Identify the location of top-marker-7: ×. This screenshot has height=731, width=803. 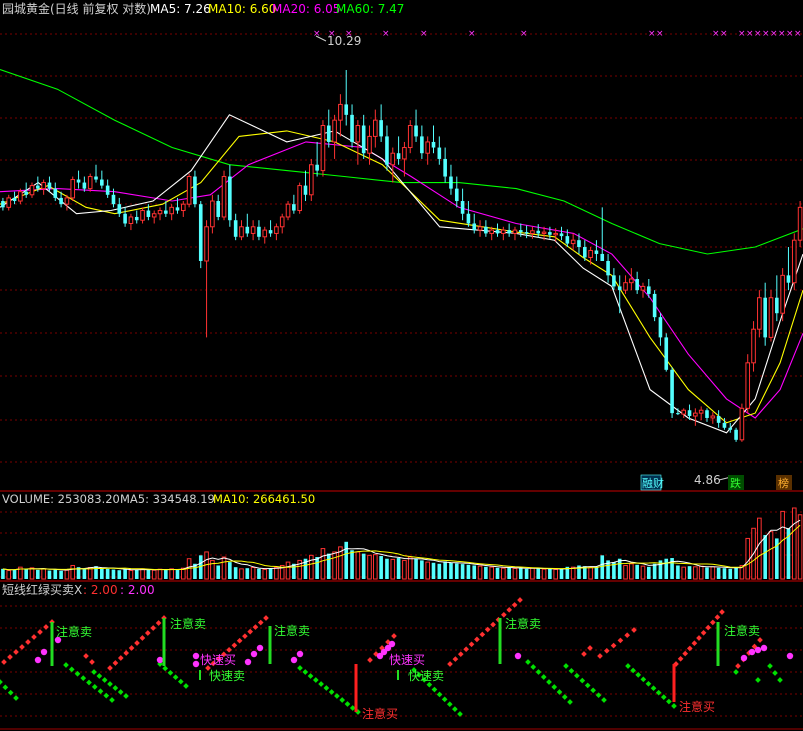
(652, 34).